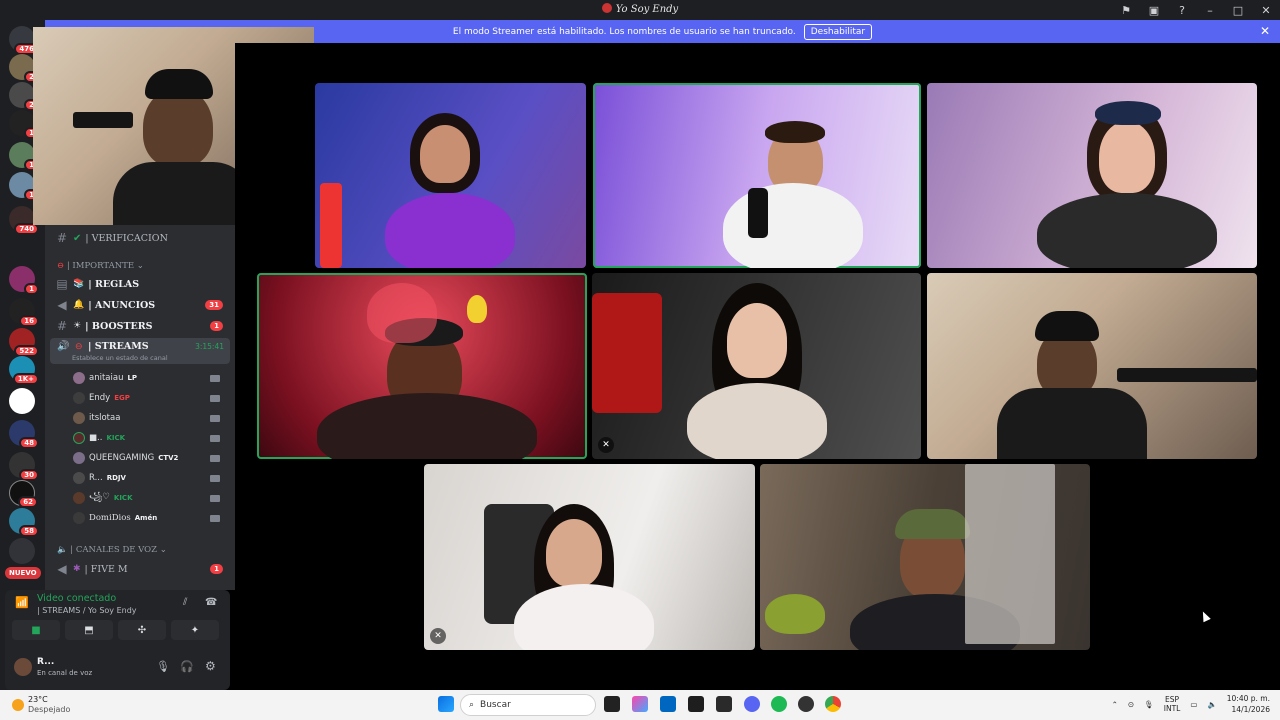 The image size is (1280, 720). What do you see at coordinates (140, 326) in the screenshot?
I see `channel-boosters: # ☀ | BOOSTERS 1` at bounding box center [140, 326].